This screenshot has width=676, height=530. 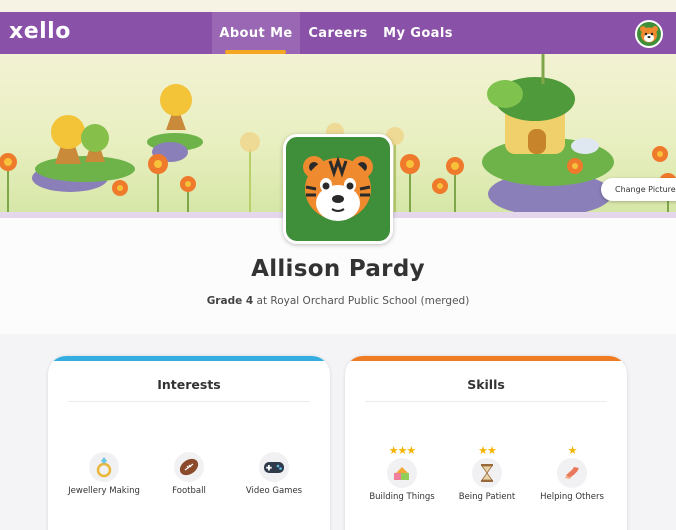 I want to click on skills-title: Skills, so click(x=486, y=384).